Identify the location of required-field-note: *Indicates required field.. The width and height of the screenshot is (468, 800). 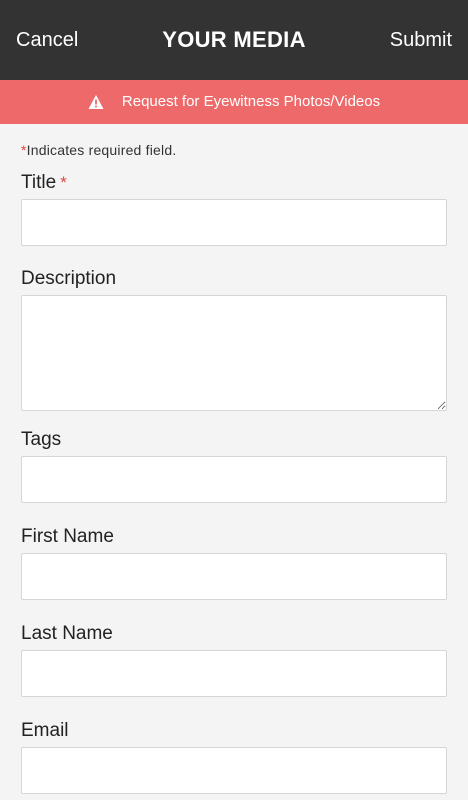
(234, 150).